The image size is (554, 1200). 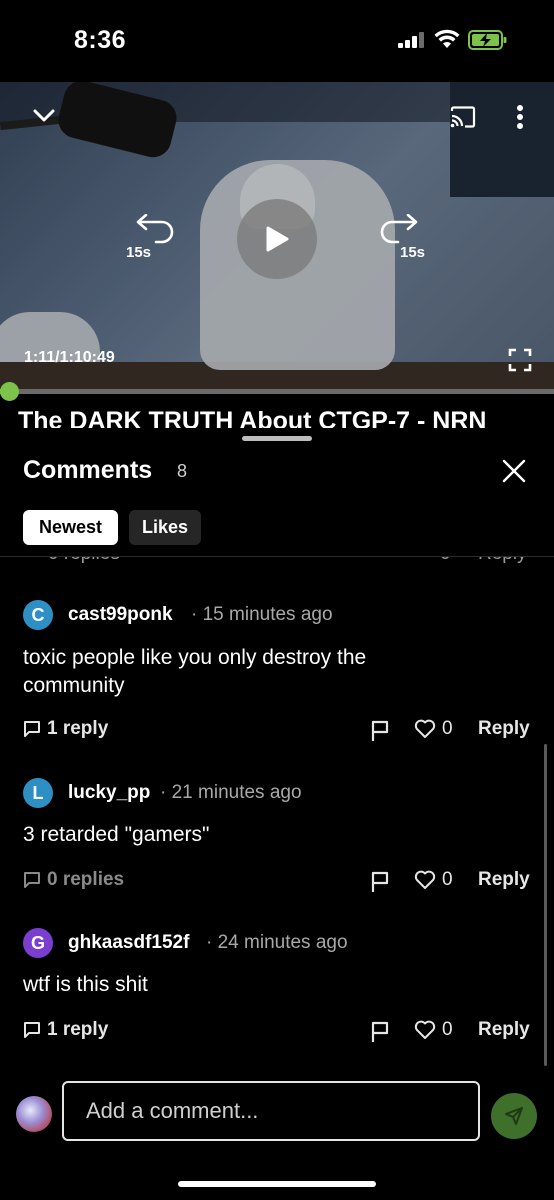 I want to click on send-button, so click(x=514, y=1116).